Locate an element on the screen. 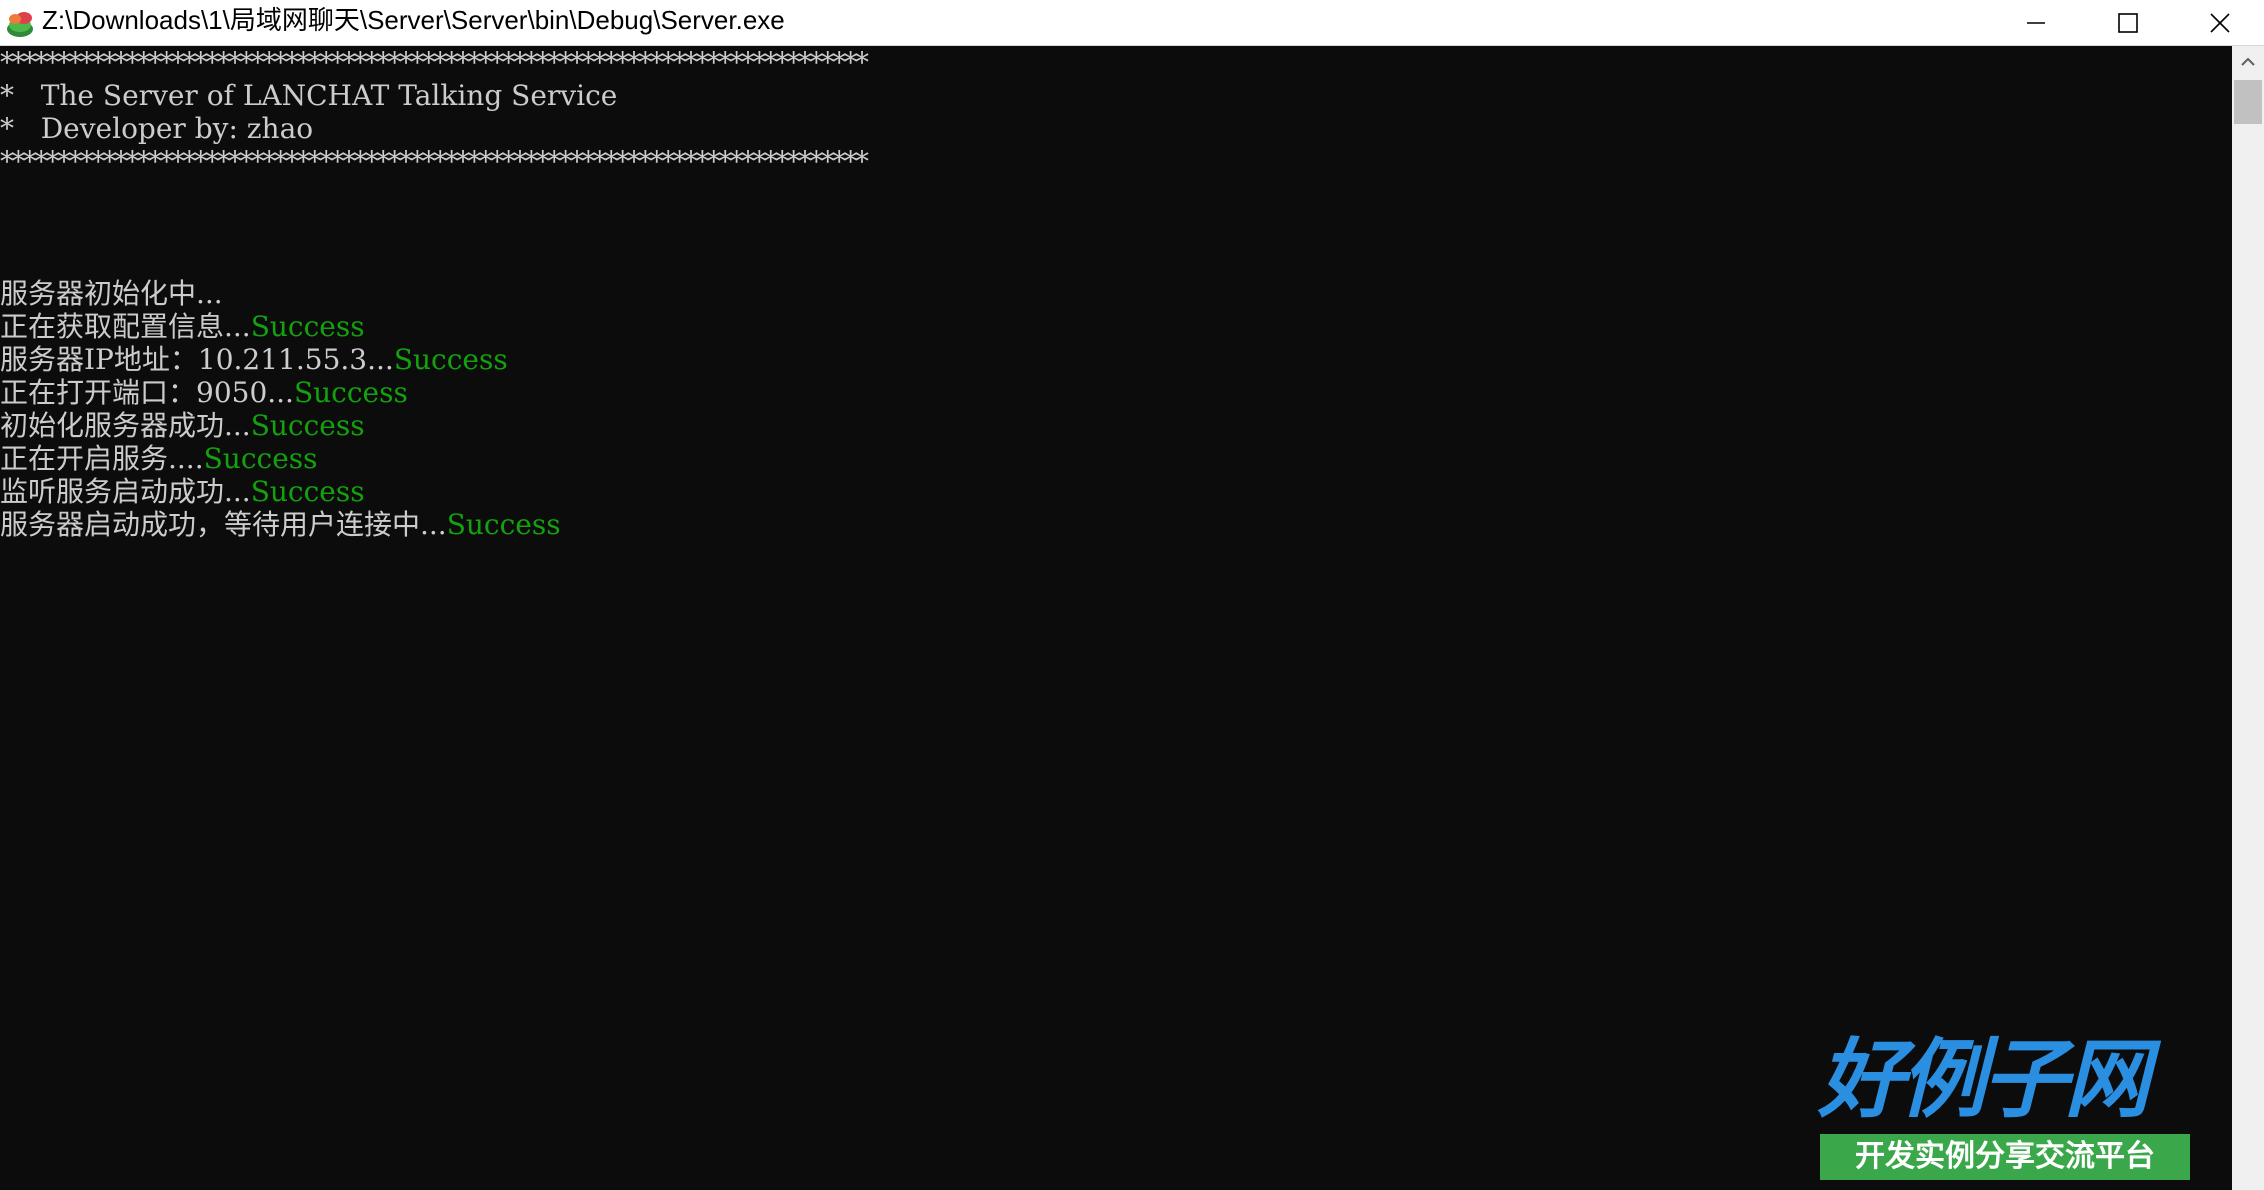 This screenshot has height=1190, width=2264. minimize-icon is located at coordinates (2036, 23).